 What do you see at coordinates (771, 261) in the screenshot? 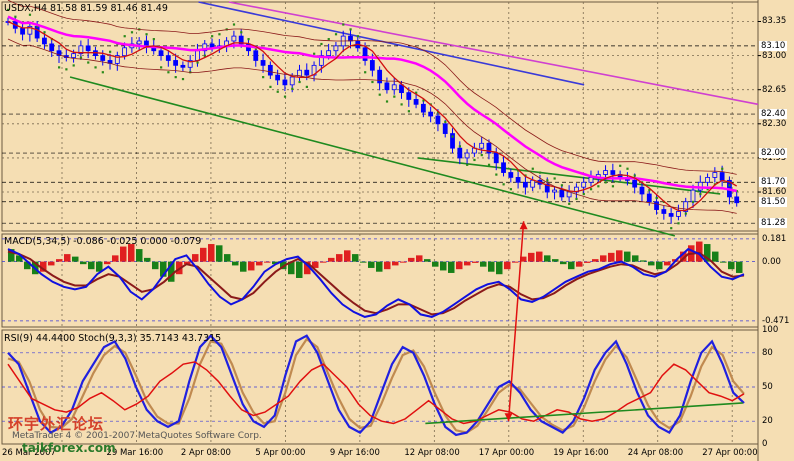
I see `macd-tick-label: 0.00` at bounding box center [771, 261].